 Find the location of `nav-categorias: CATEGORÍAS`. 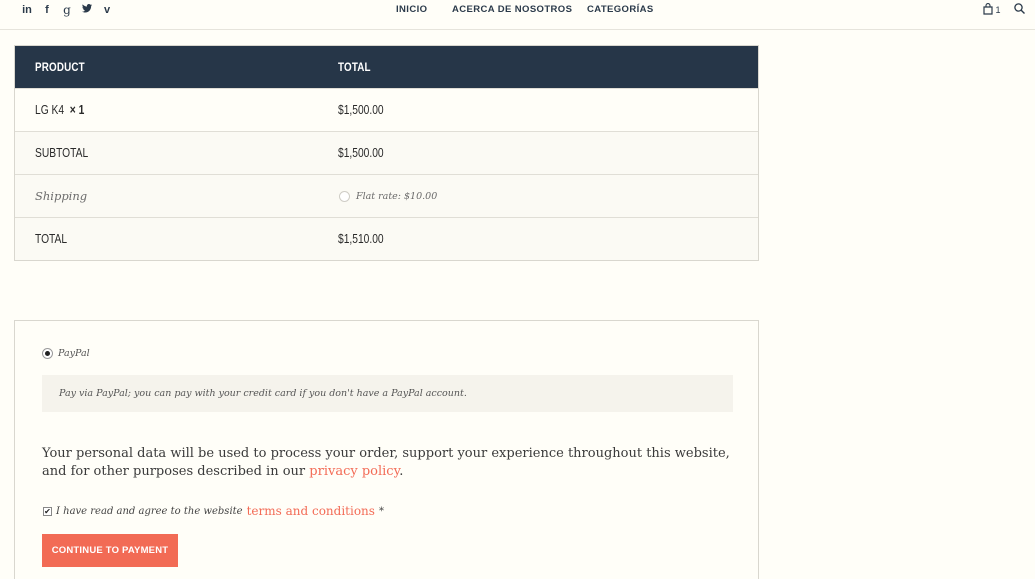

nav-categorias: CATEGORÍAS is located at coordinates (620, 9).